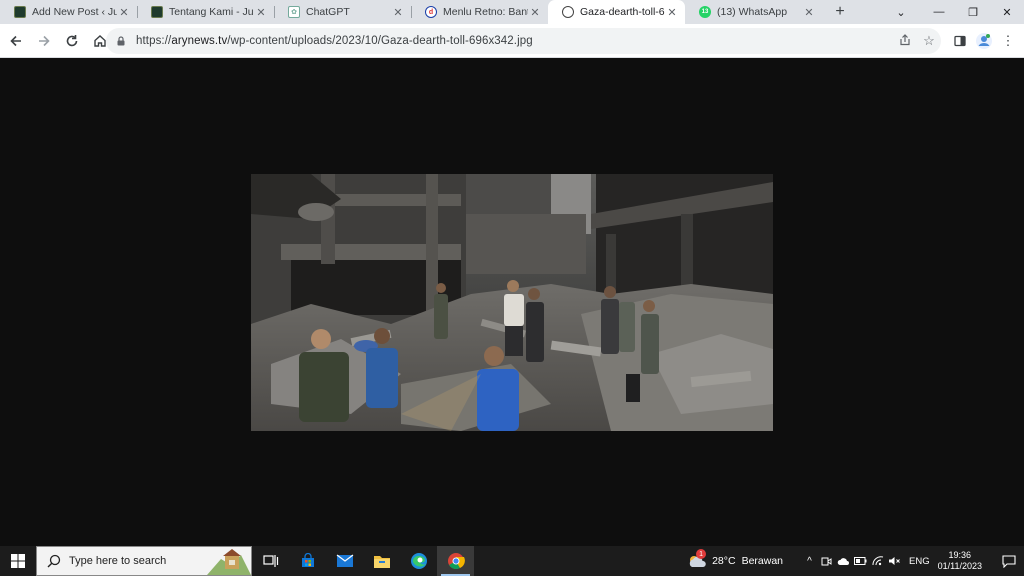 The width and height of the screenshot is (1024, 576). I want to click on reload-button, so click(72, 41).